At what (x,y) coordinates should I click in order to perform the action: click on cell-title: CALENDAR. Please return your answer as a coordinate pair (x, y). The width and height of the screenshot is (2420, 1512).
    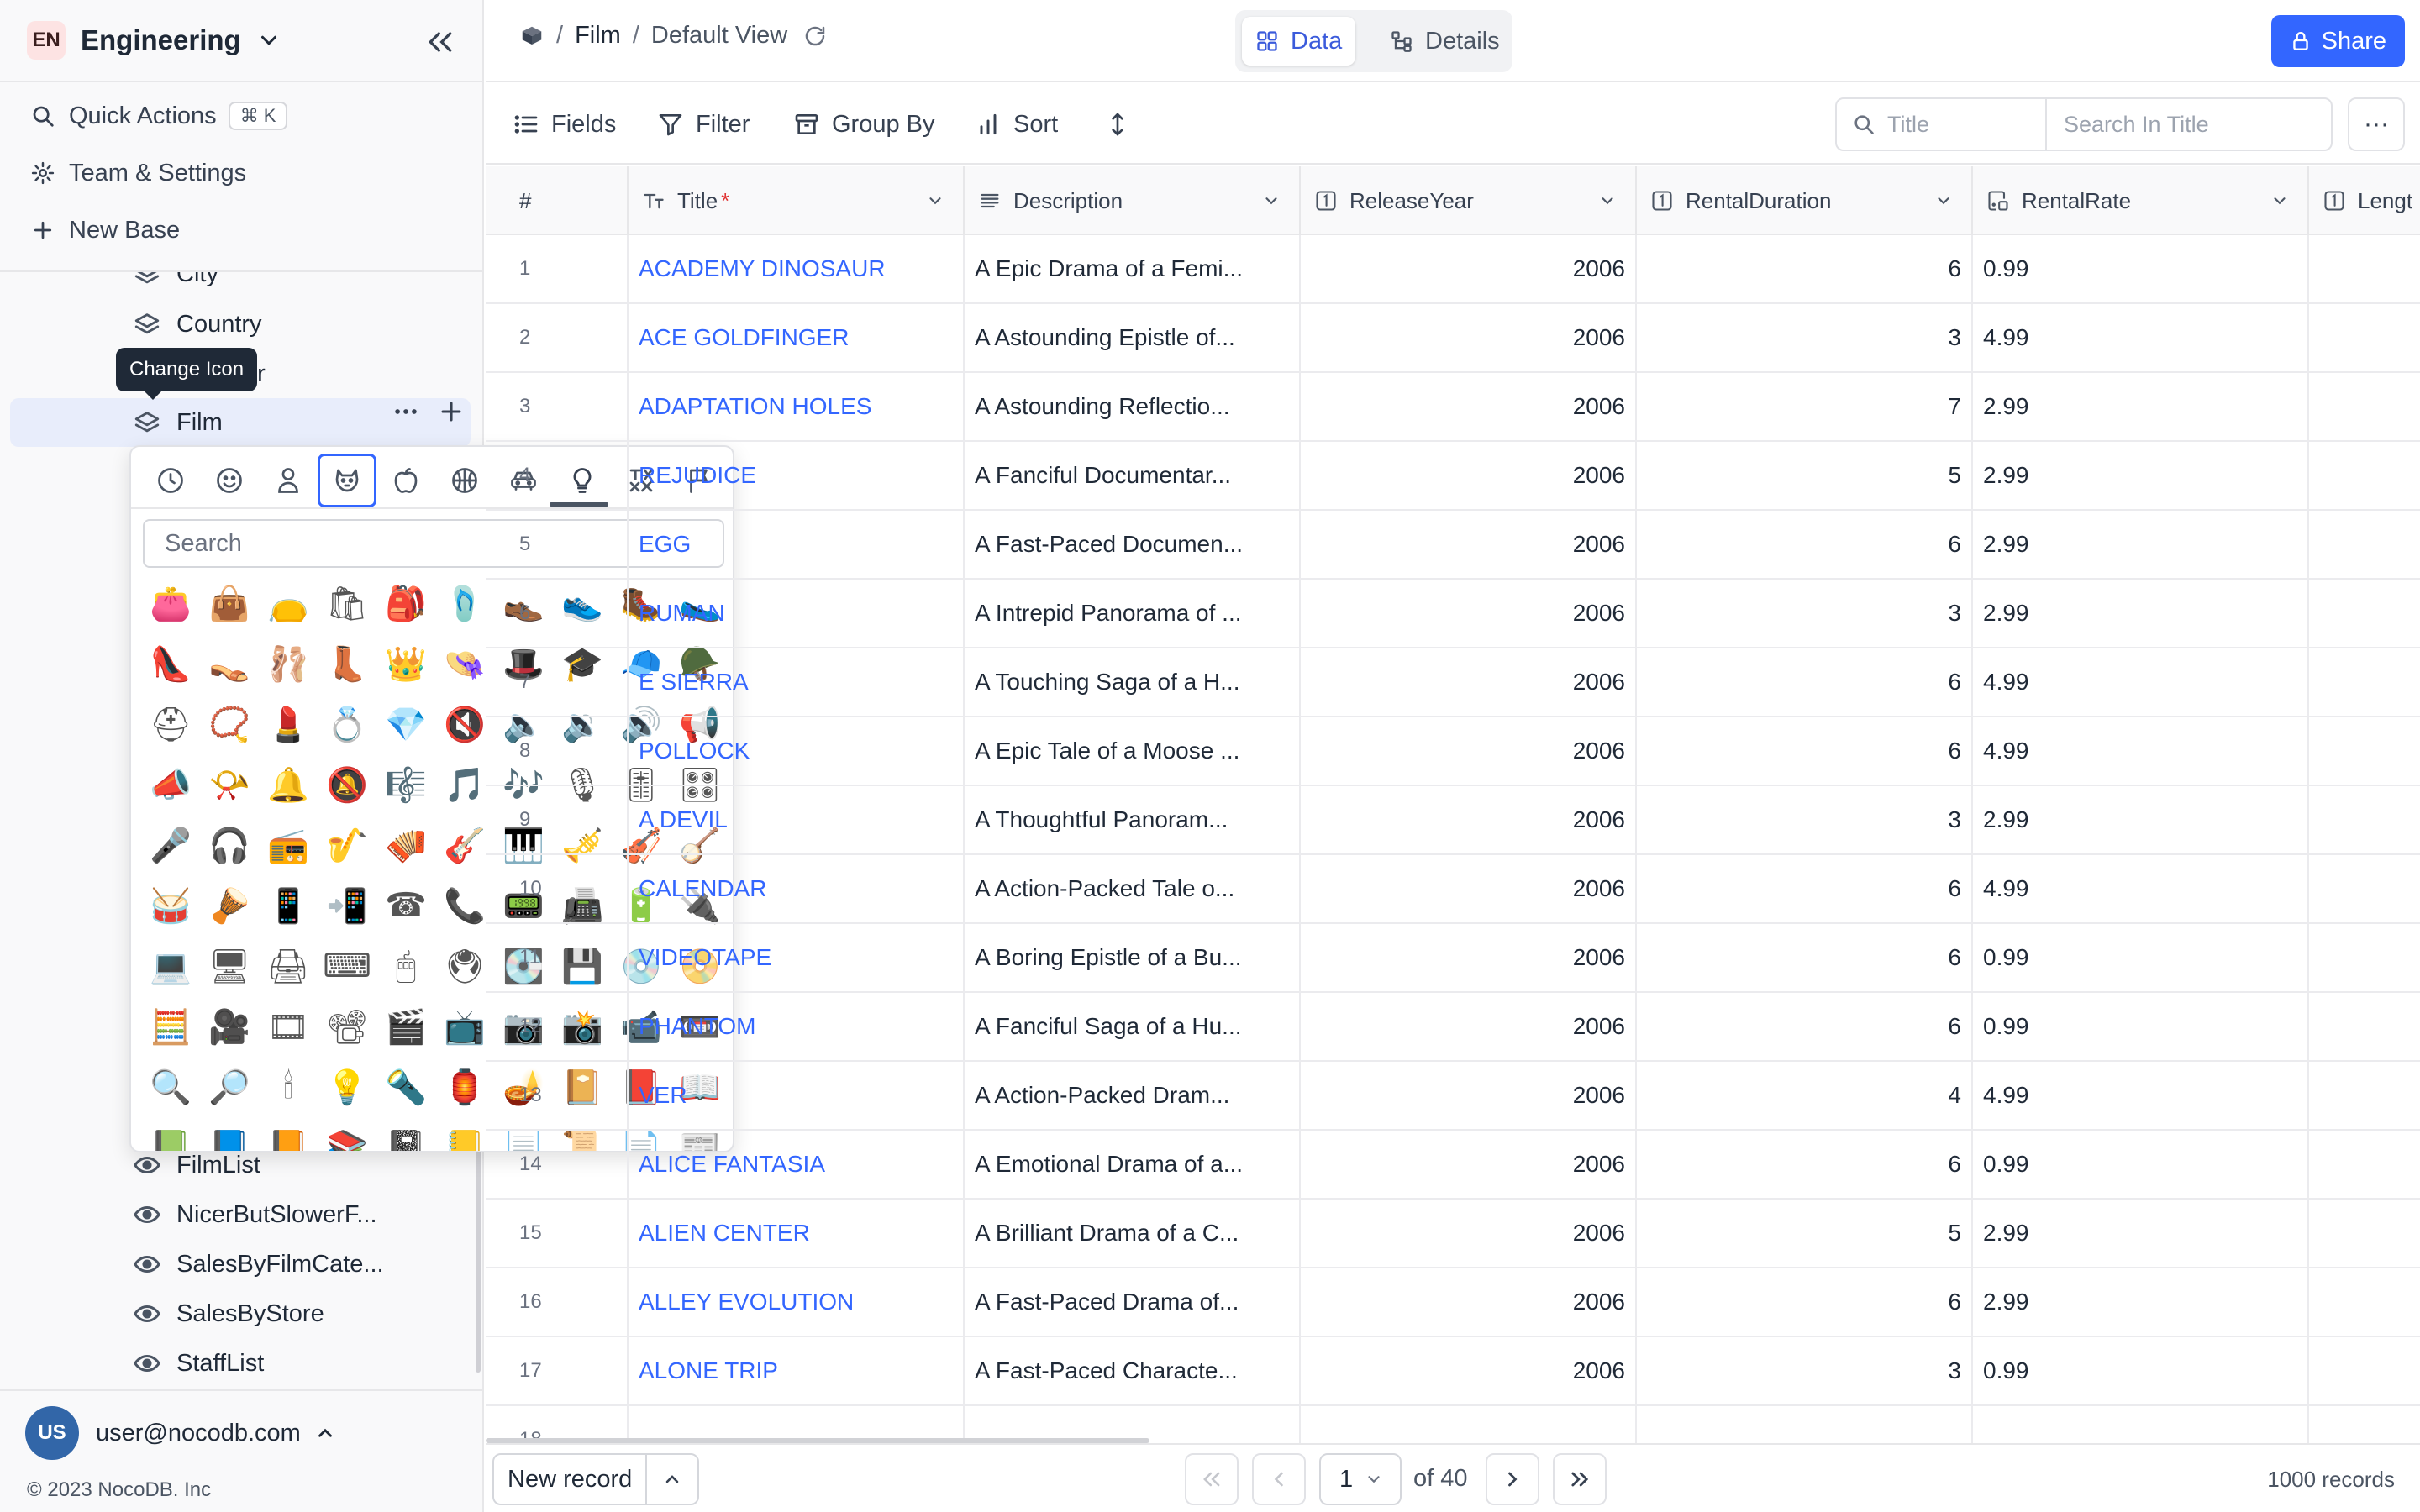
    Looking at the image, I should click on (797, 888).